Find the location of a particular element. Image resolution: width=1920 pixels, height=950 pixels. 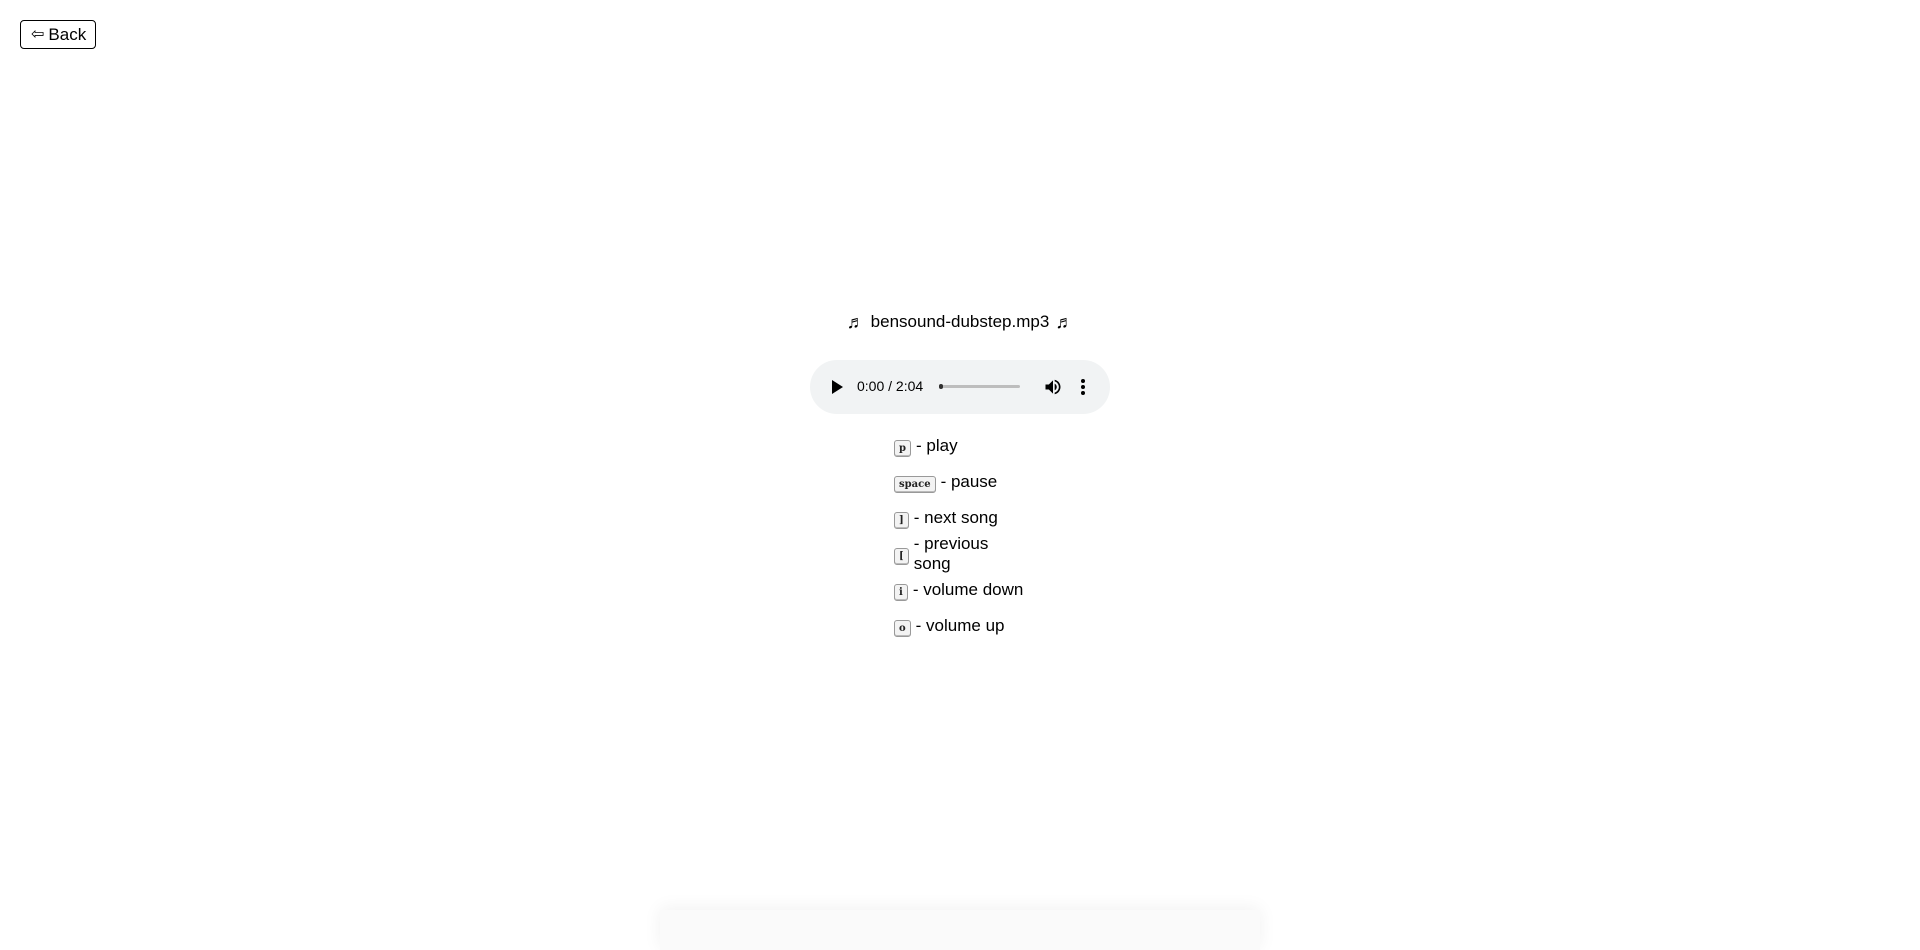

shortcut-key: p is located at coordinates (902, 448).